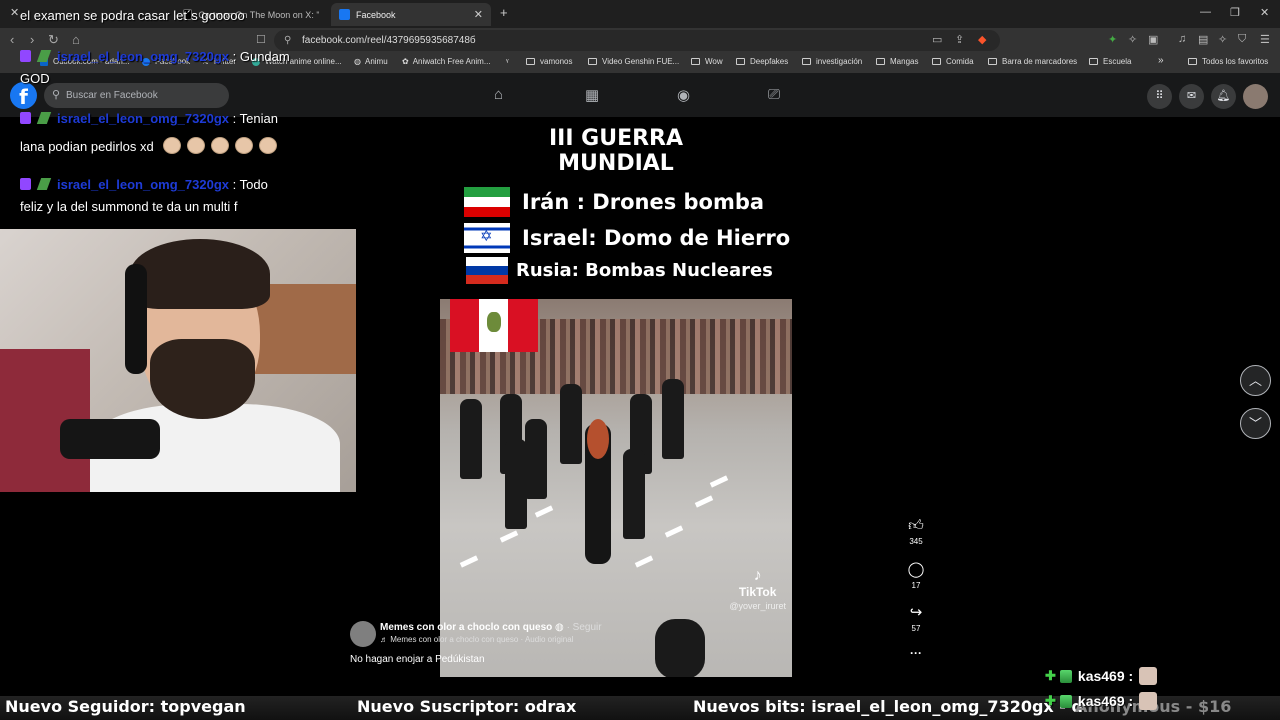 This screenshot has height=720, width=1280. What do you see at coordinates (35, 78) in the screenshot?
I see `chat-line: GOD` at bounding box center [35, 78].